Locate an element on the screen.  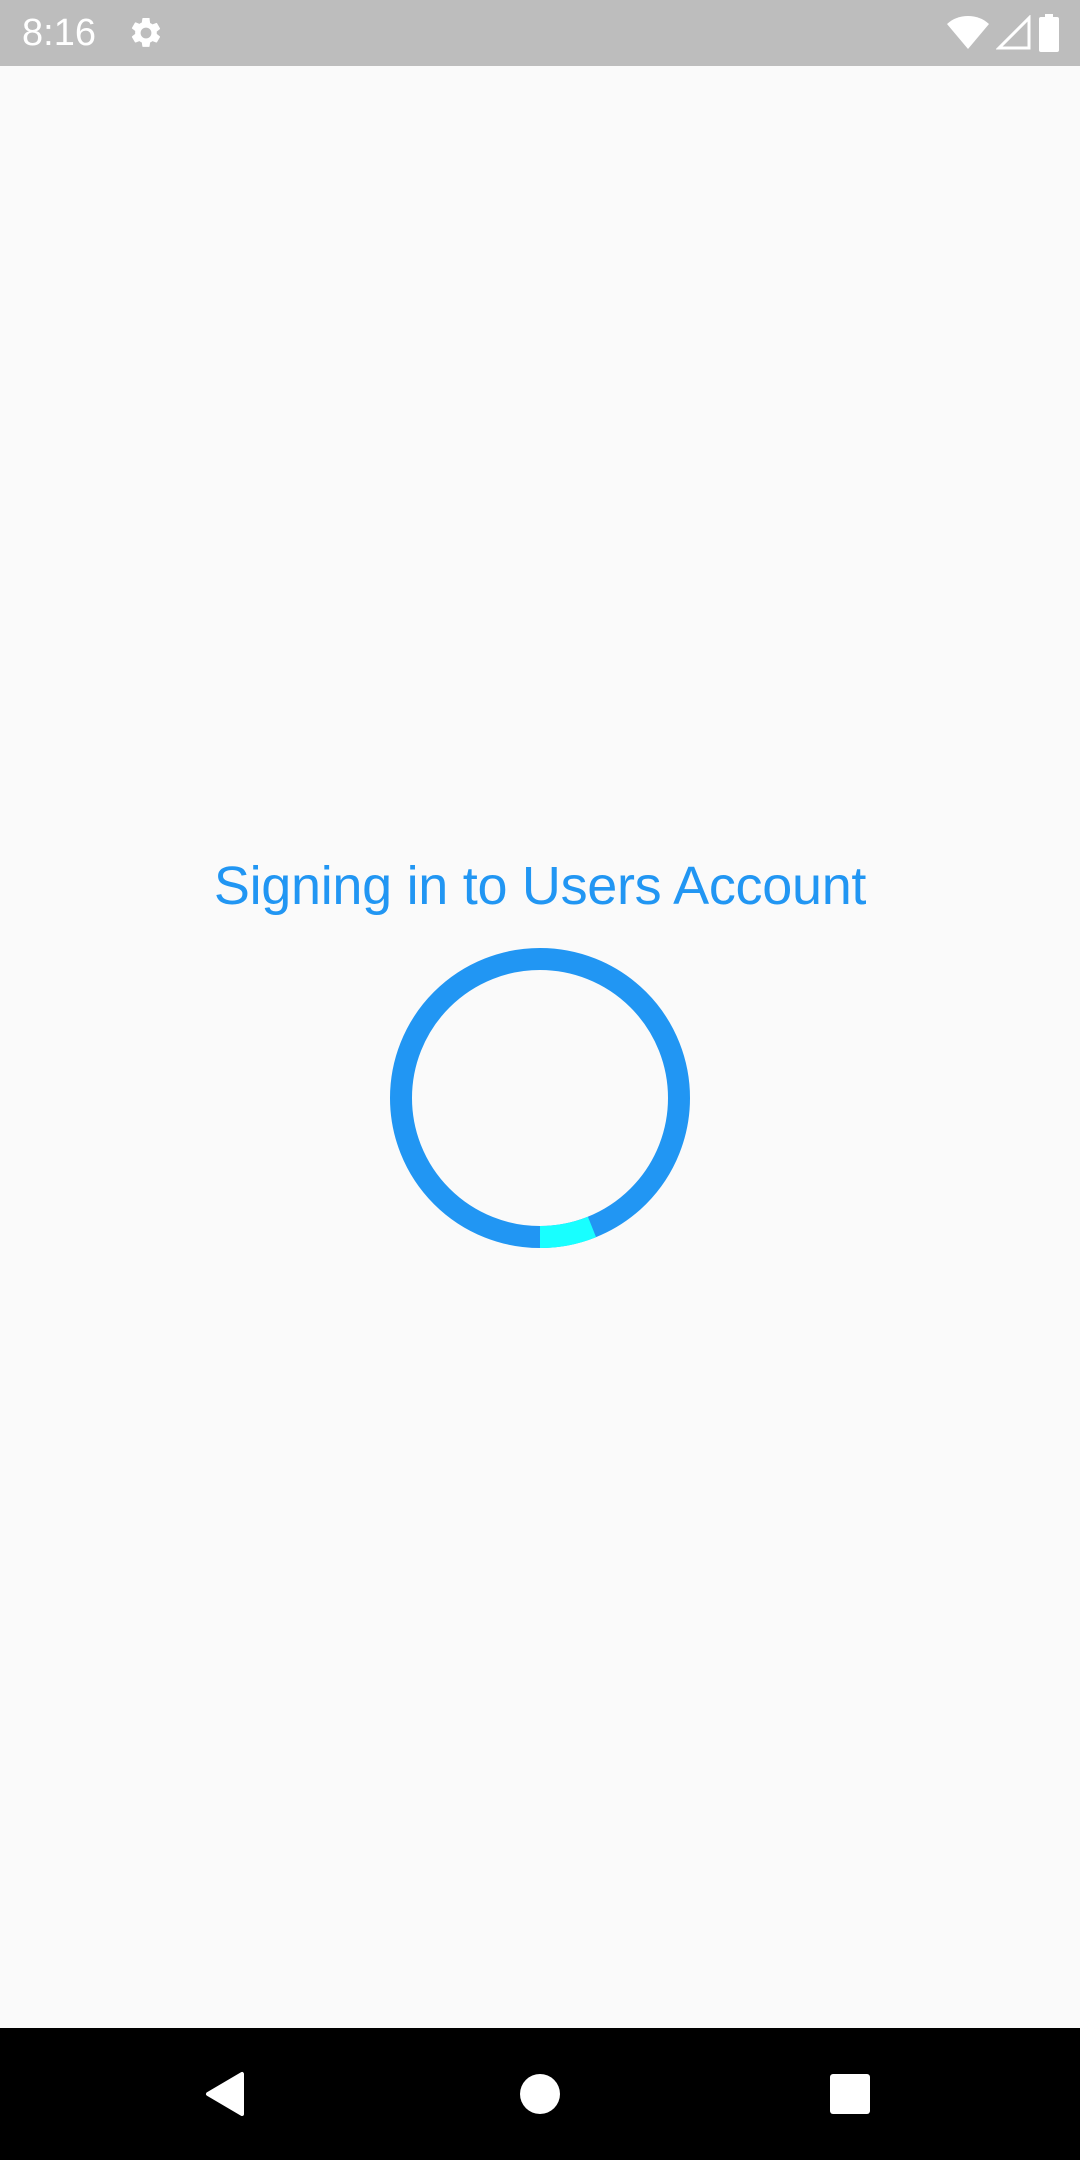
navigation-bar is located at coordinates (540, 2094).